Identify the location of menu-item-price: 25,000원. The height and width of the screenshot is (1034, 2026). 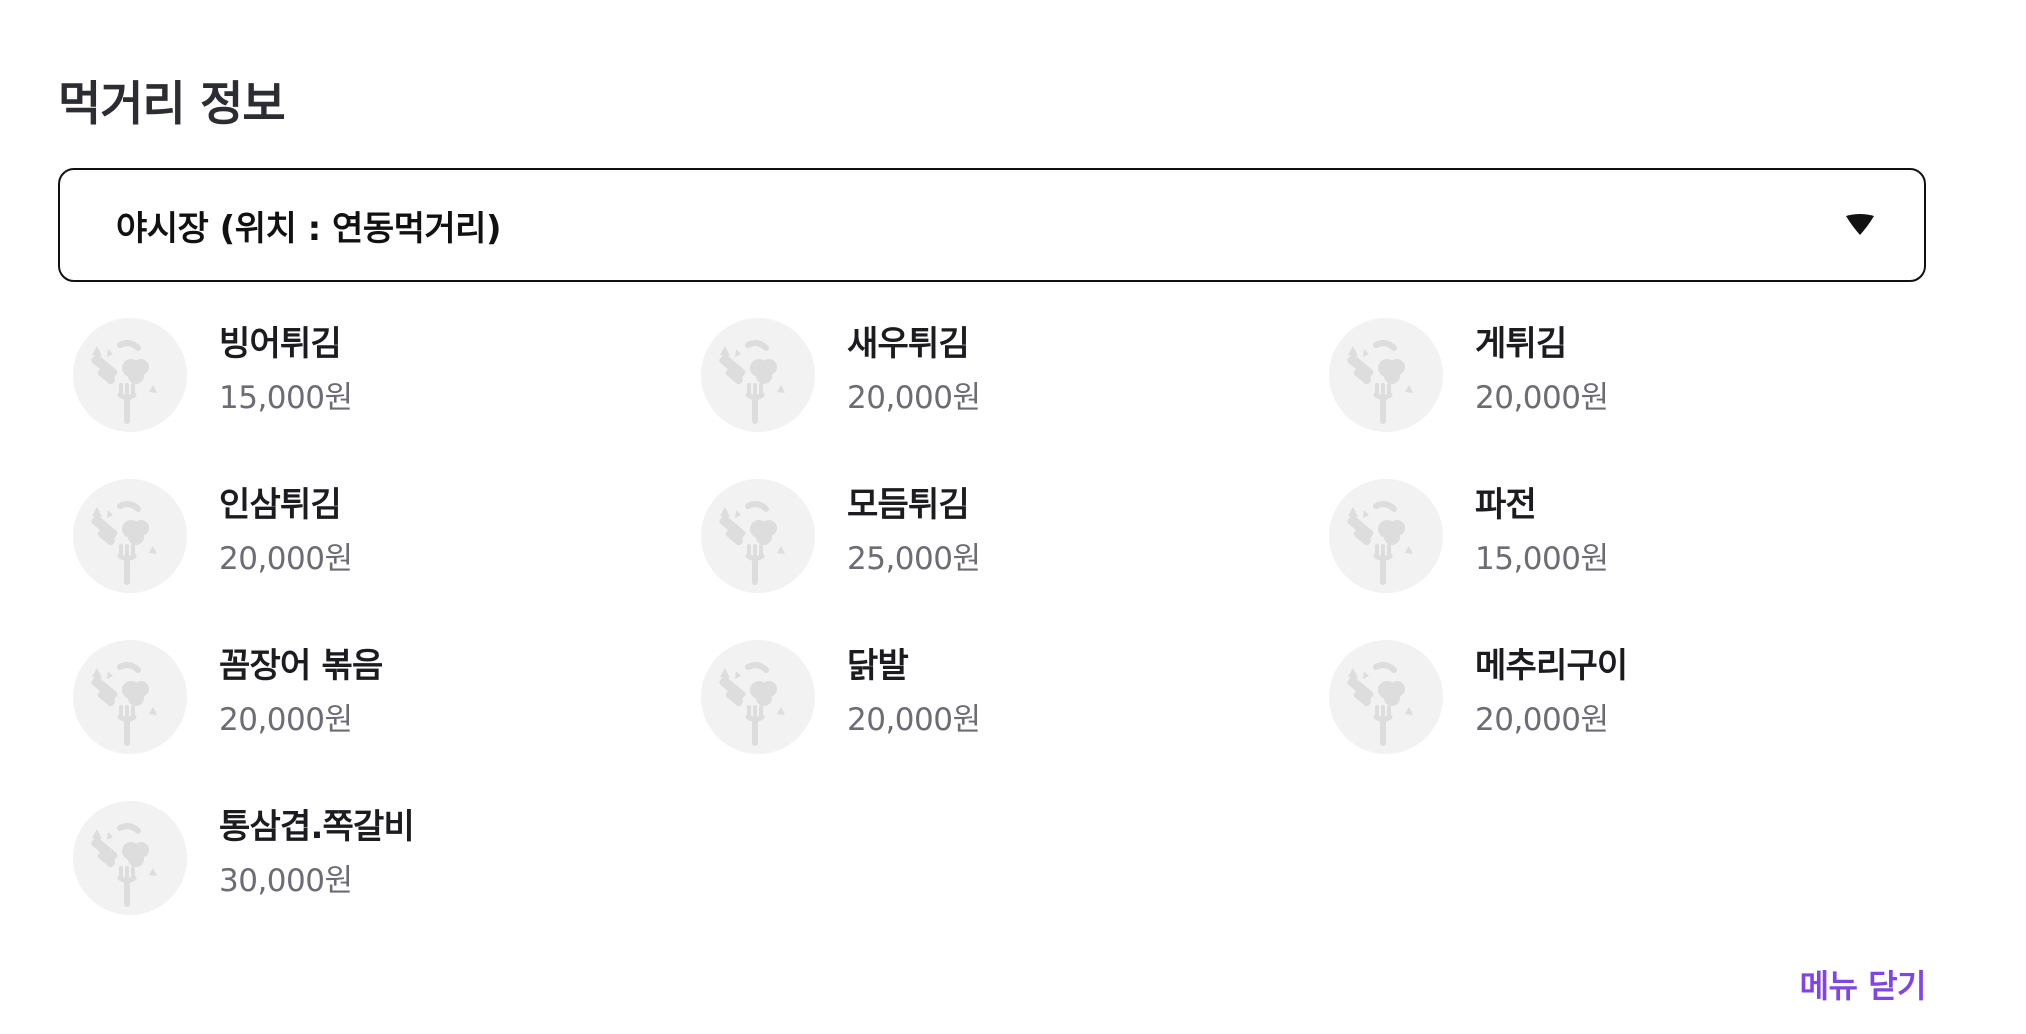
(914, 559).